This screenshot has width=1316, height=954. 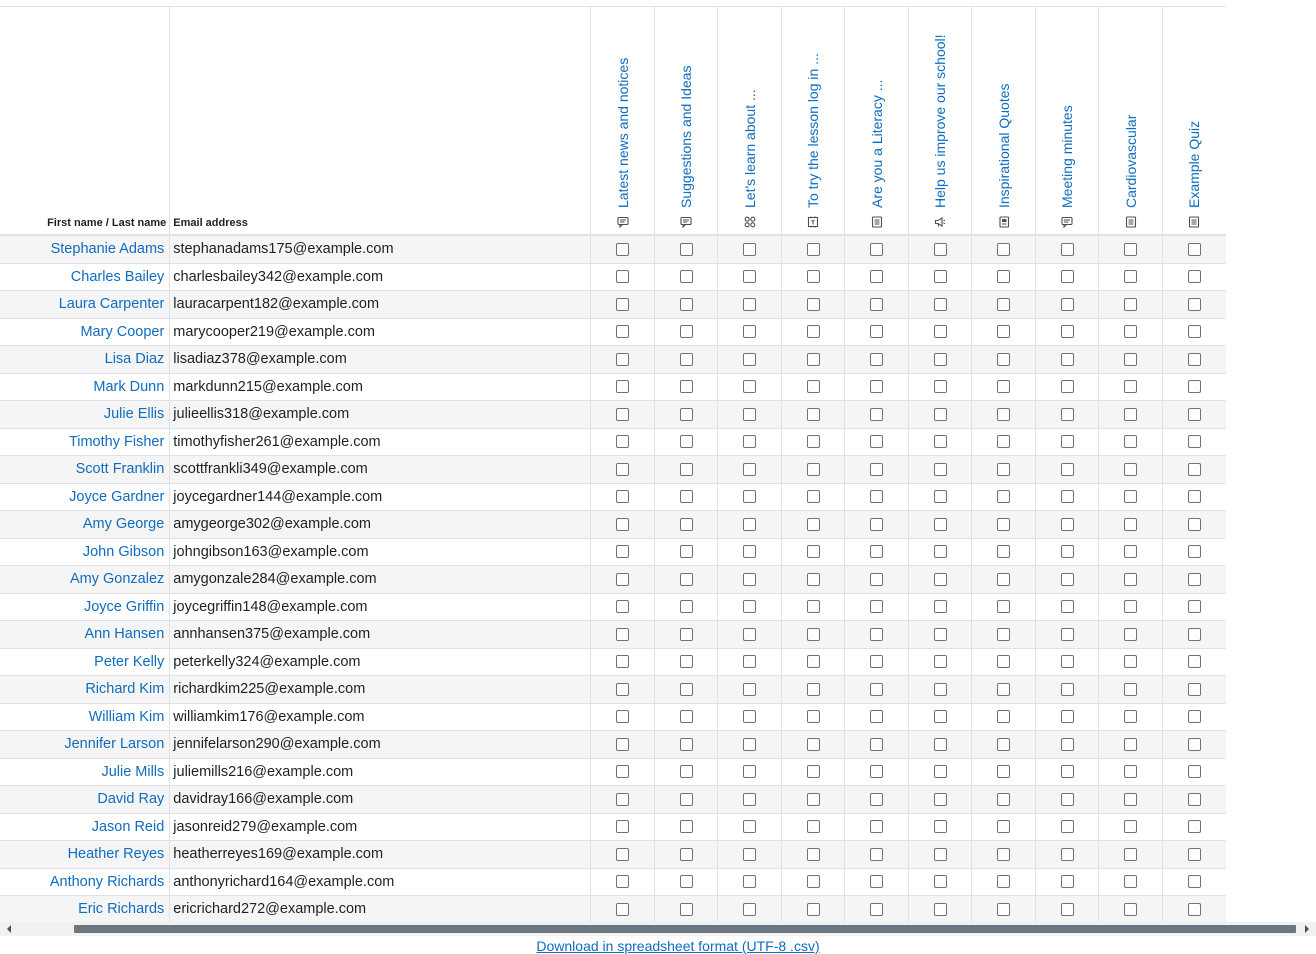 I want to click on student-name-link: Amy Gonzalez, so click(x=84, y=579).